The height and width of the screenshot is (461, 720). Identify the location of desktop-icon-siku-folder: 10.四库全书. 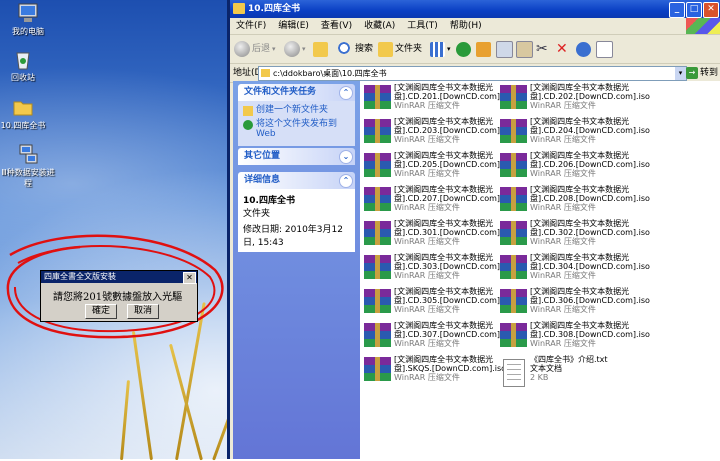
(25, 113).